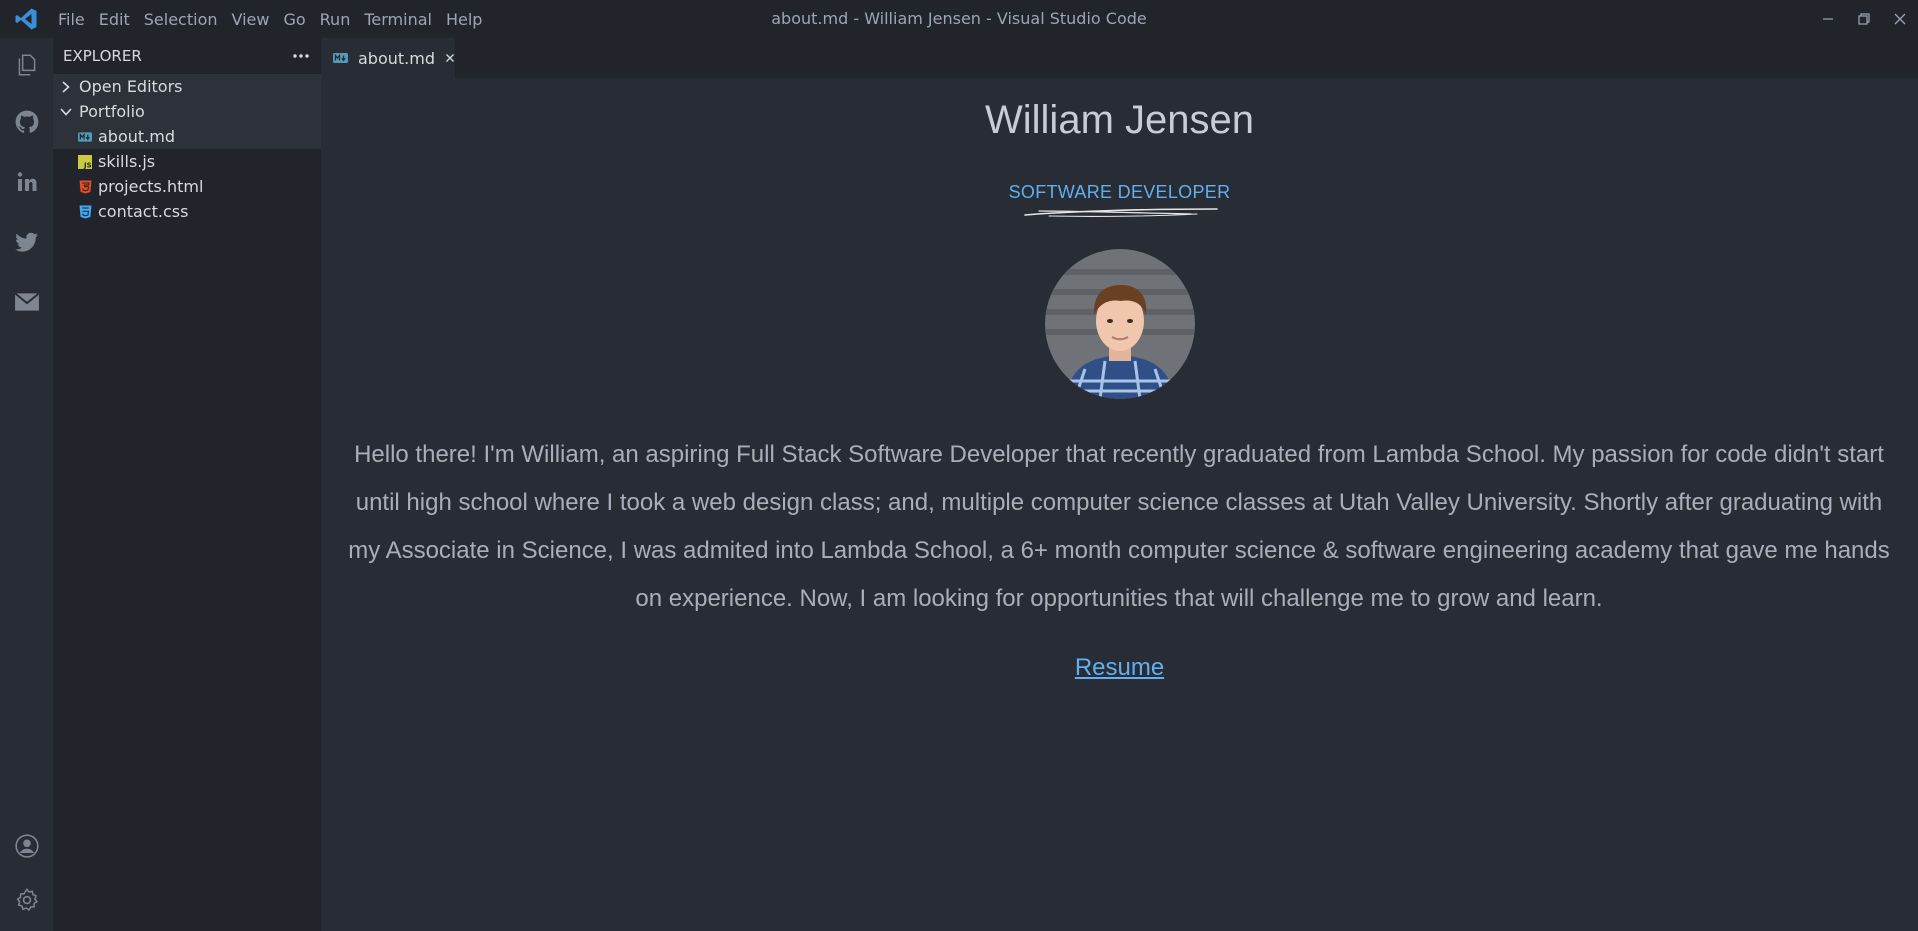 The height and width of the screenshot is (931, 1918). I want to click on menu-selection: Selection, so click(182, 19).